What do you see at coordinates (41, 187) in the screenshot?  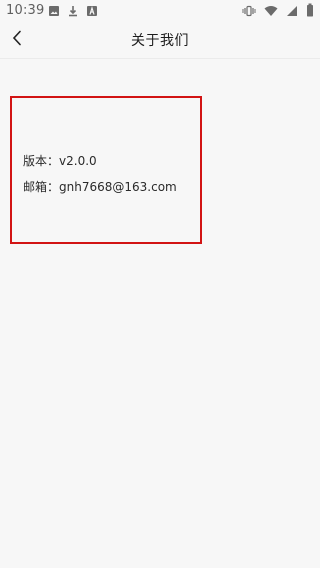 I see `email-label: 邮箱：` at bounding box center [41, 187].